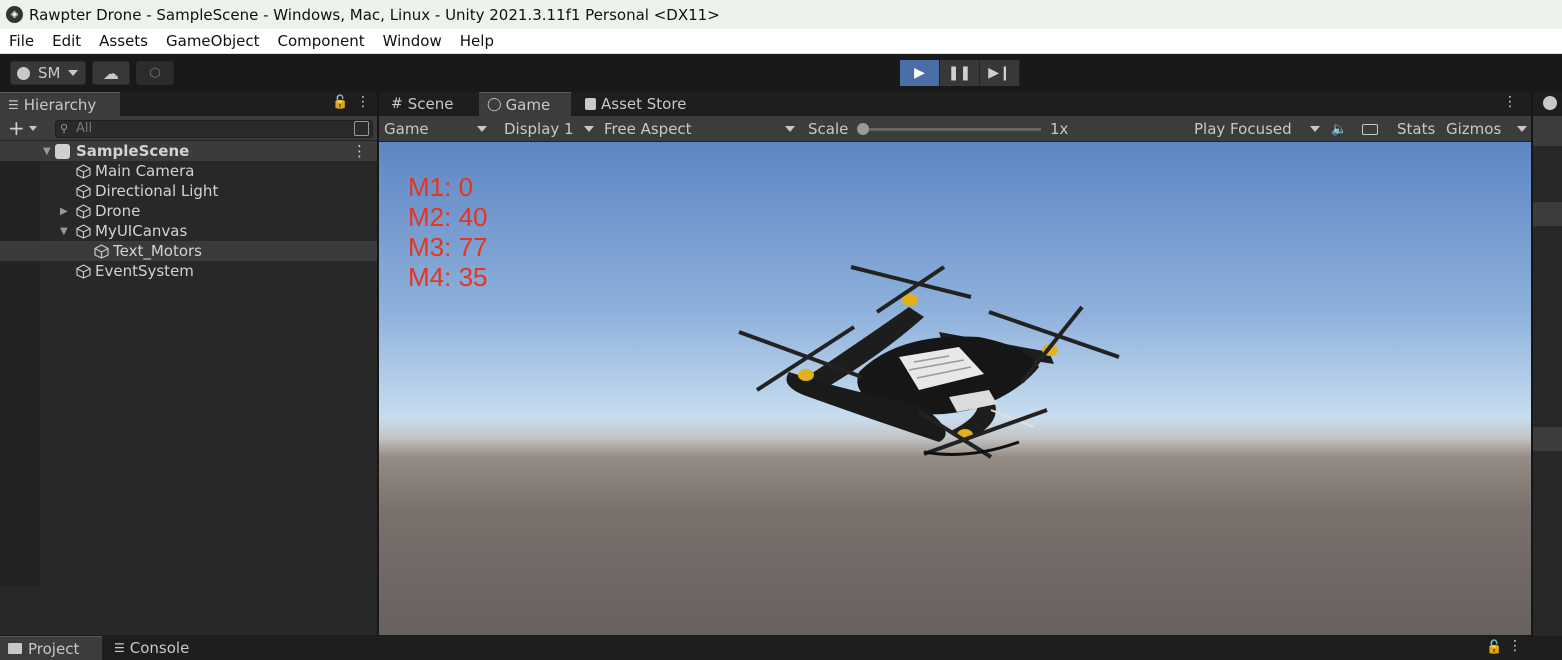 This screenshot has height=660, width=1562. I want to click on scale-slider, so click(951, 129).